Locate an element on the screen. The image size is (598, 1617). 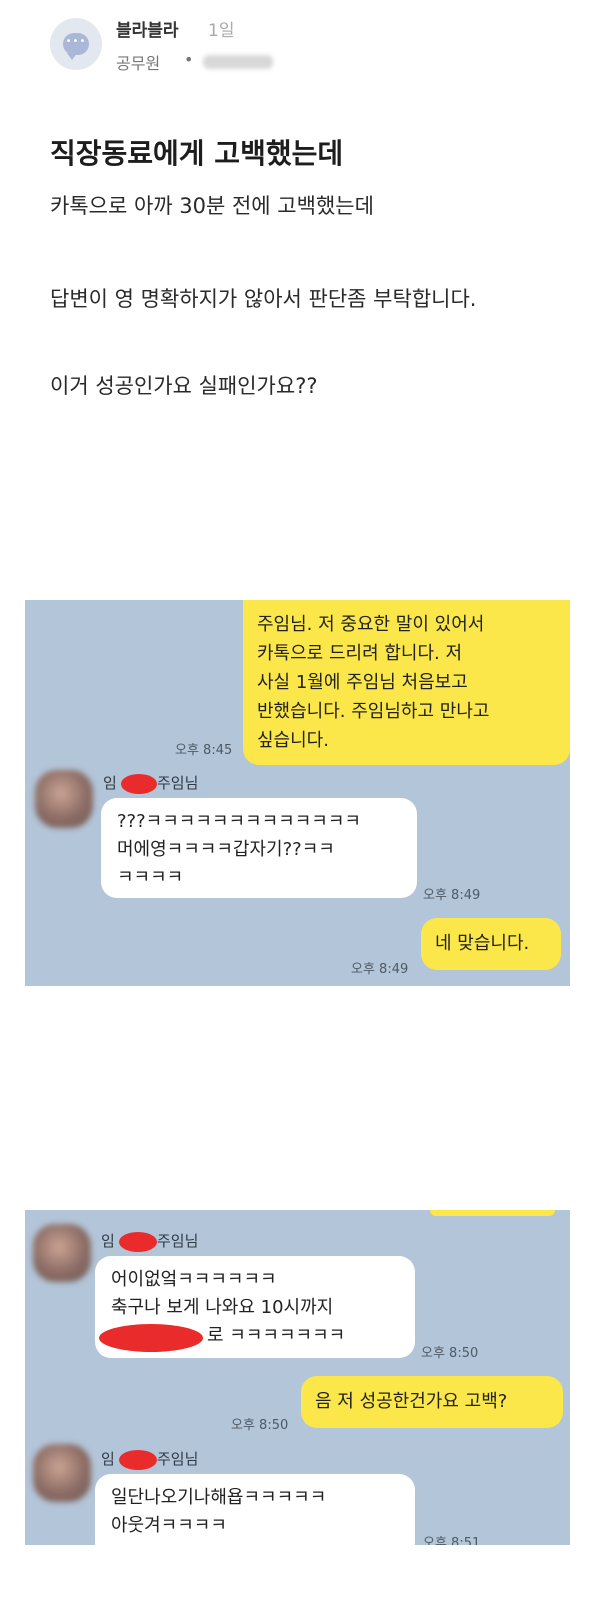
post-time: 1일 is located at coordinates (221, 31).